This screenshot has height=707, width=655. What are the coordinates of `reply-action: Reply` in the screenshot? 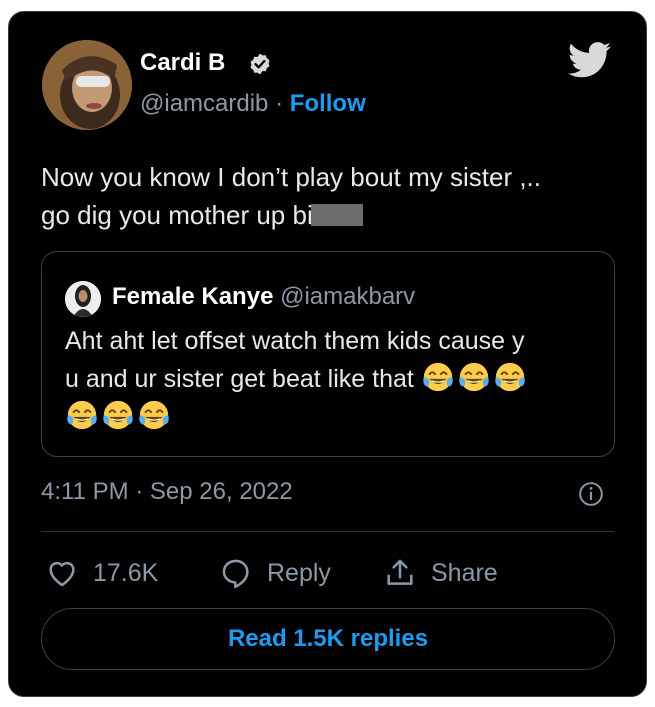 It's located at (275, 573).